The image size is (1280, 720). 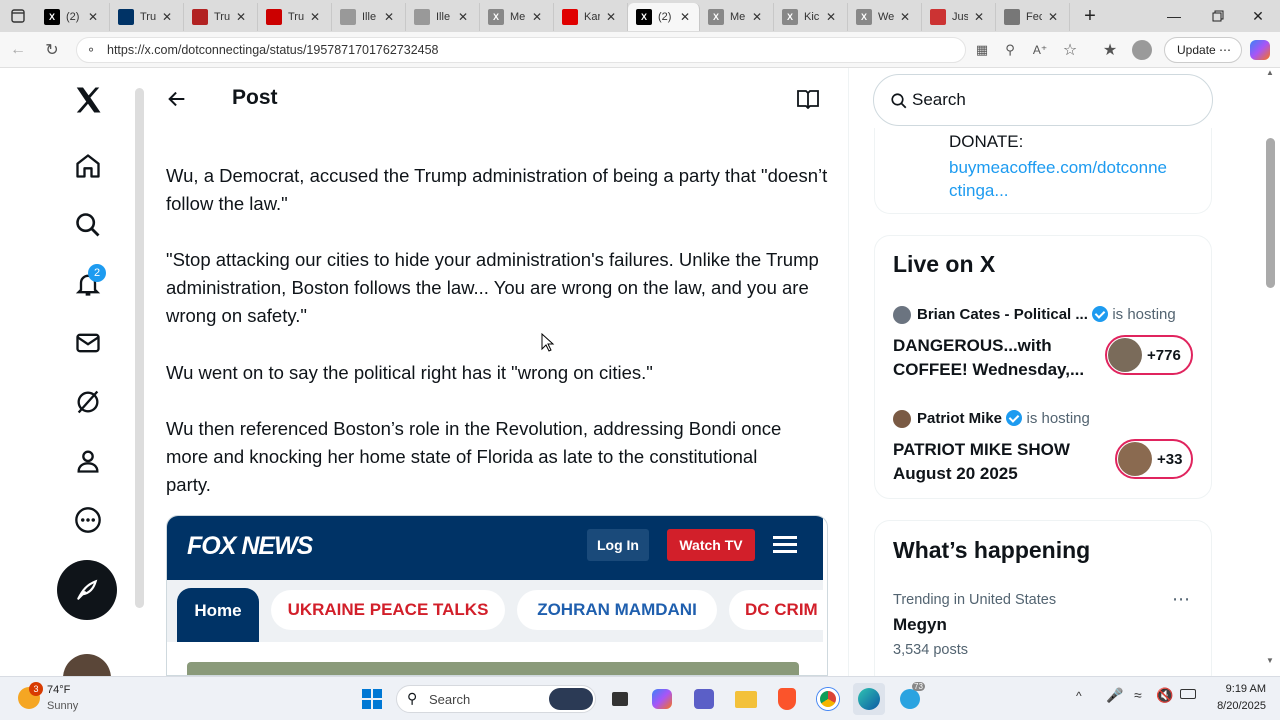 What do you see at coordinates (496, 699) in the screenshot?
I see `taskbar-search: ⚲ Search` at bounding box center [496, 699].